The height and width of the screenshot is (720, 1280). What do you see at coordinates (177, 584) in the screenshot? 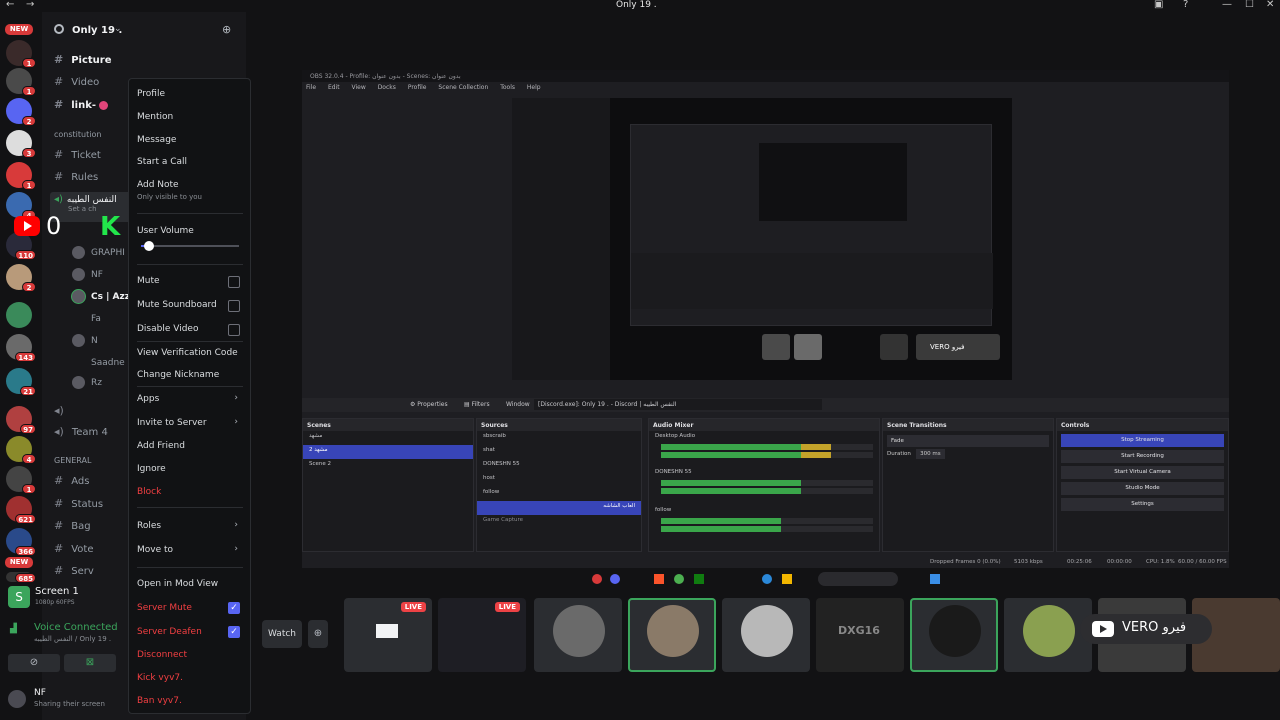
I see `menu-open-mod-view: Open in Mod View` at bounding box center [177, 584].